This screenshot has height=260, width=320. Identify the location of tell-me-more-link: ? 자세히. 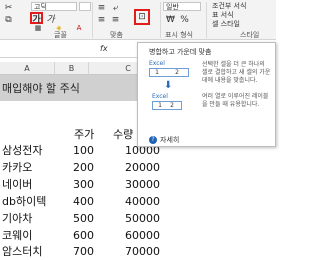
(164, 140).